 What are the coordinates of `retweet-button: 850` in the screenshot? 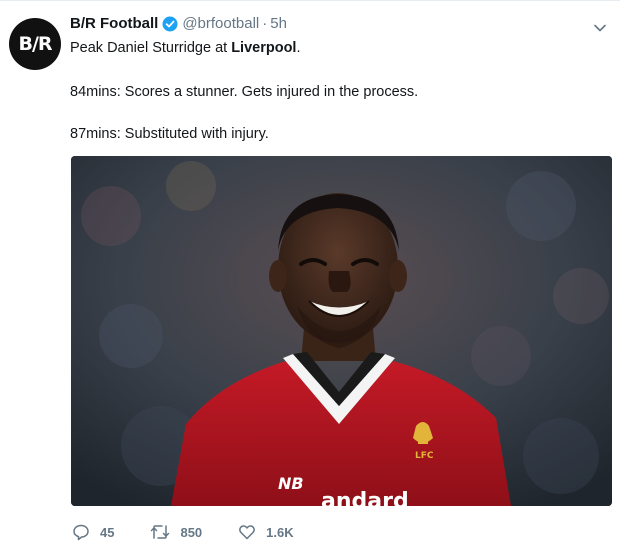 It's located at (176, 532).